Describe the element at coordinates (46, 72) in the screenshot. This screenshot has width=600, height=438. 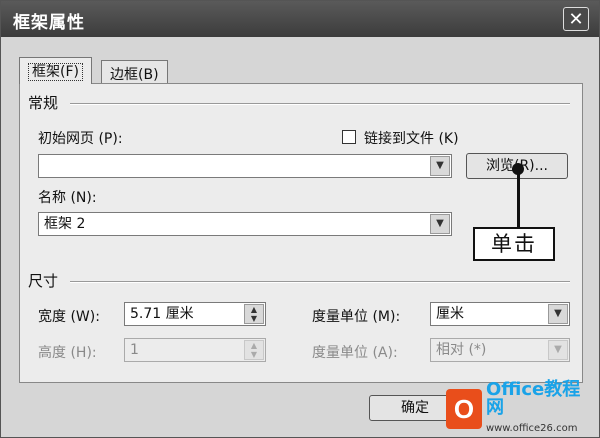
I see `tab-frame-label: 框架` at that location.